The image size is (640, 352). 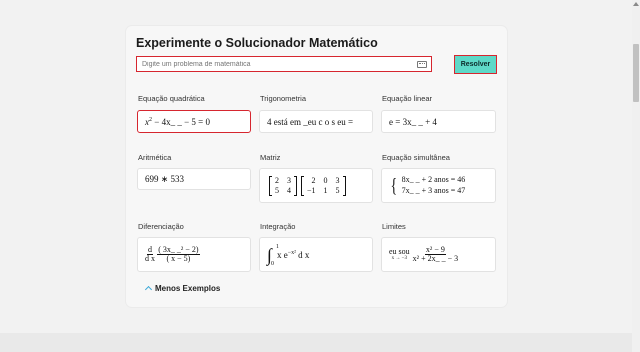 I want to click on keyboard-icon, so click(x=422, y=64).